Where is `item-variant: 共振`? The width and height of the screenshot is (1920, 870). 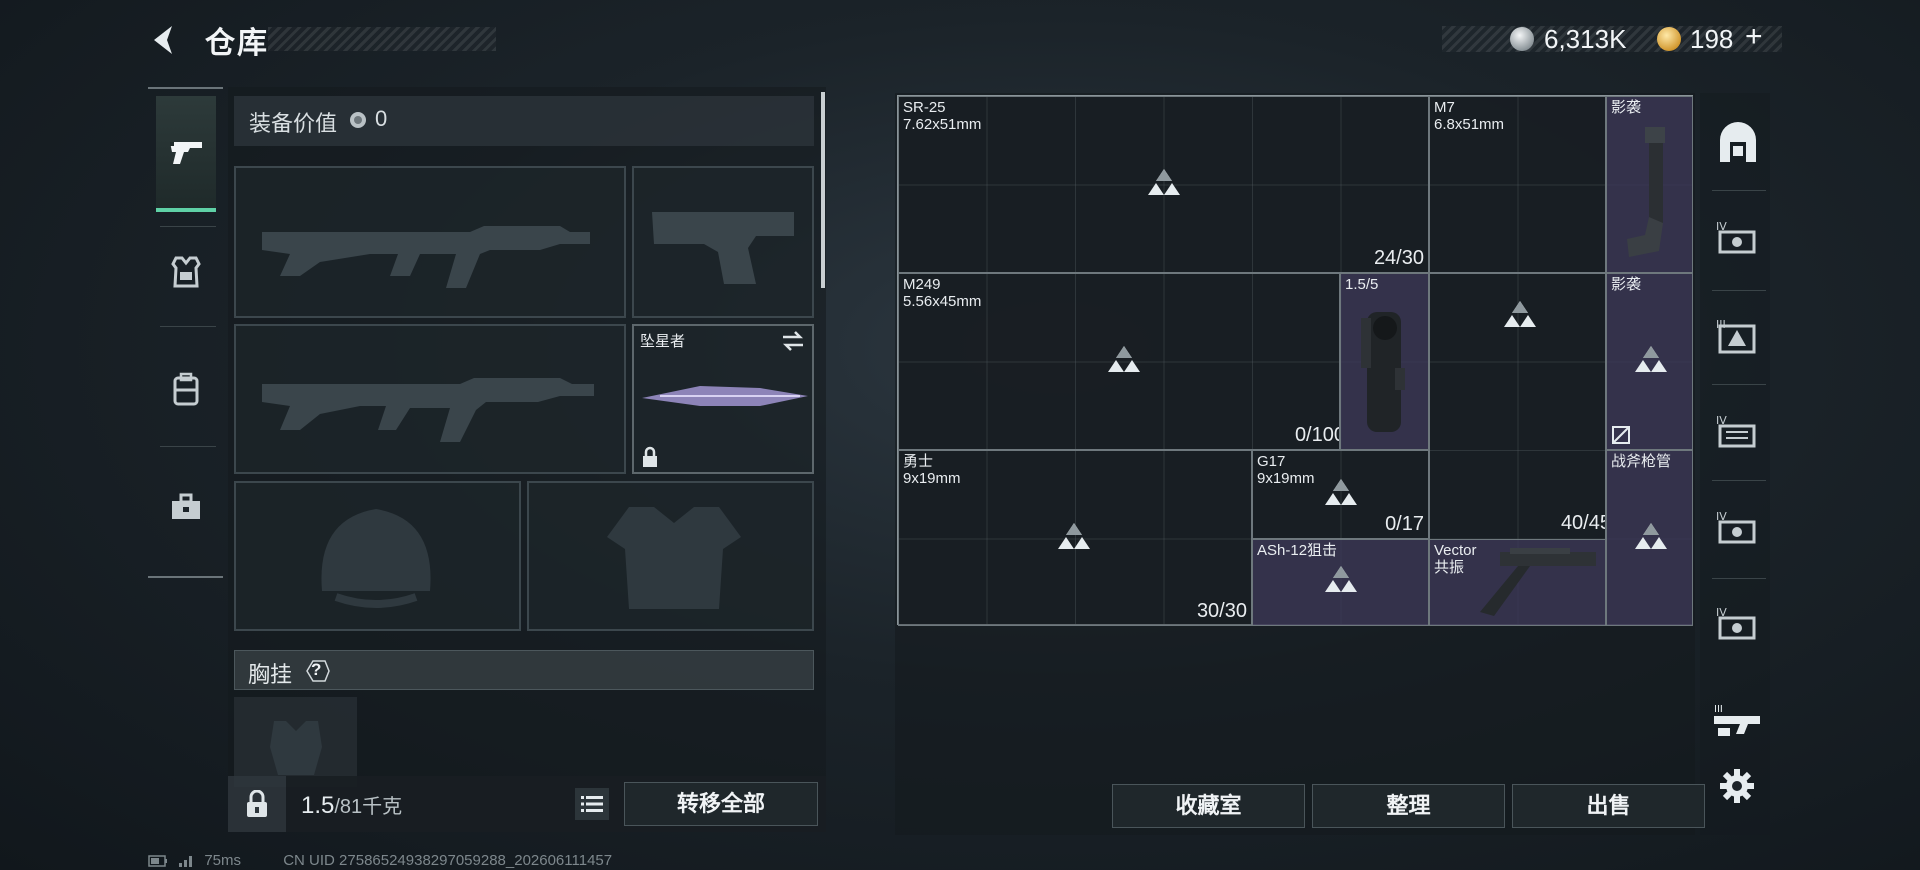 item-variant: 共振 is located at coordinates (1449, 567).